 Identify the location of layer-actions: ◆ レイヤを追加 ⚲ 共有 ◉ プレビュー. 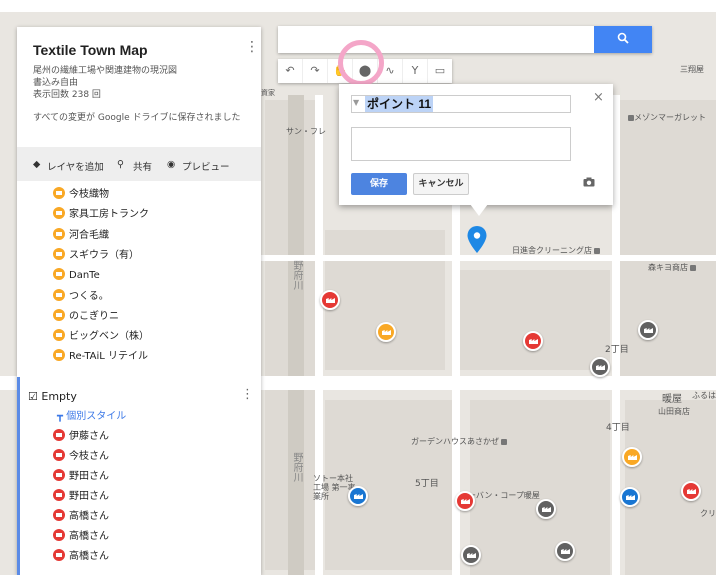
(139, 164).